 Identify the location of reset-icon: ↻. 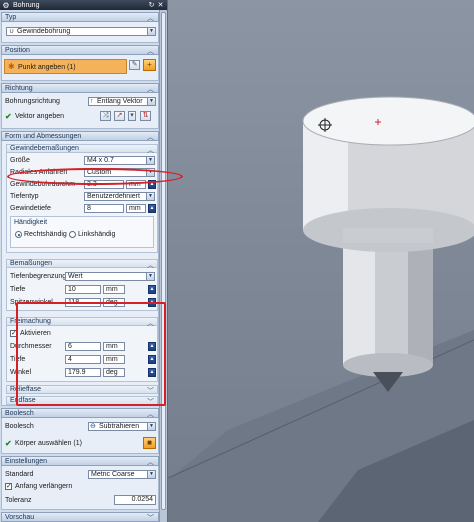
(151, 5).